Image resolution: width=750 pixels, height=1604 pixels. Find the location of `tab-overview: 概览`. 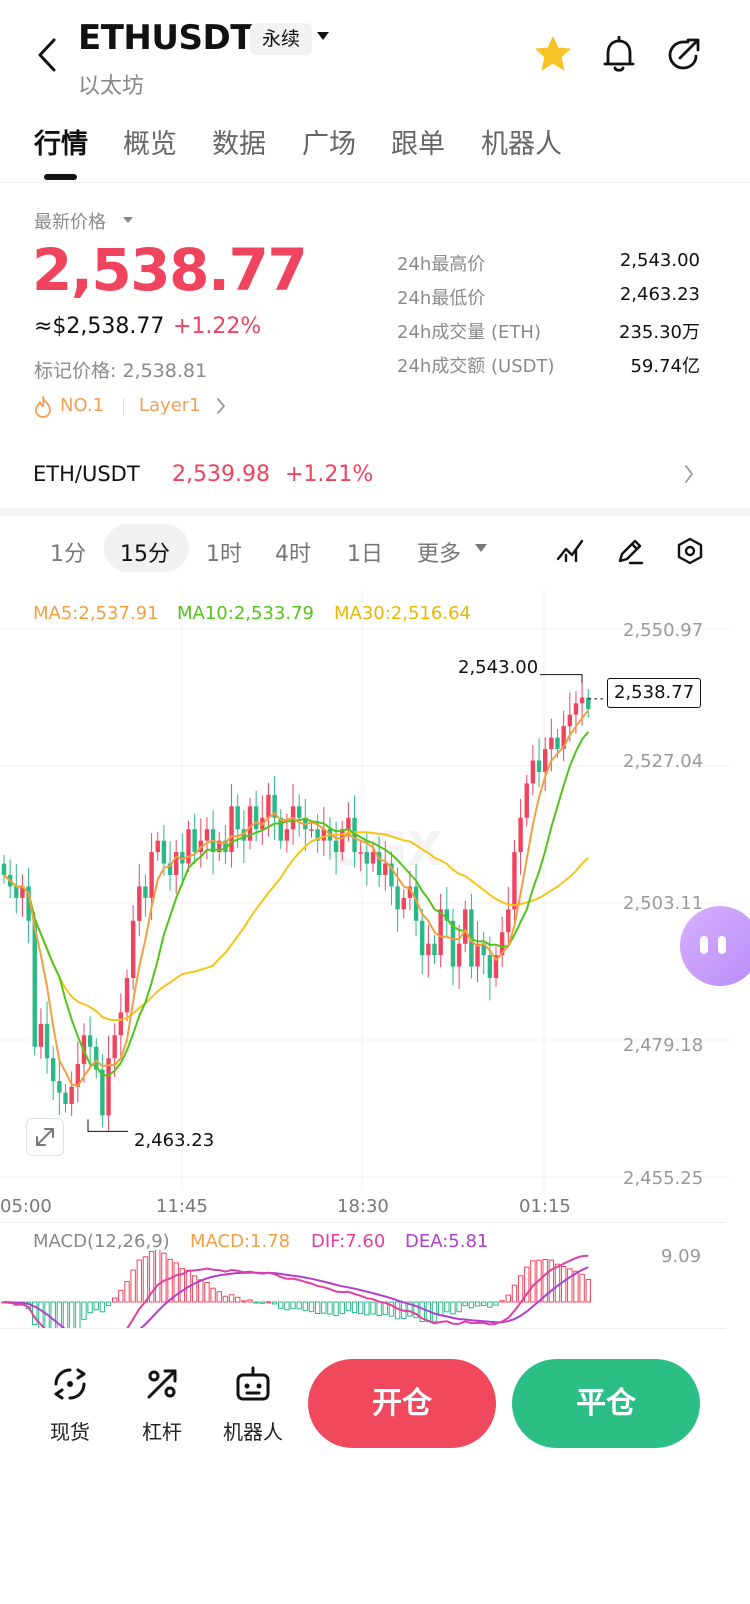

tab-overview: 概览 is located at coordinates (150, 141).